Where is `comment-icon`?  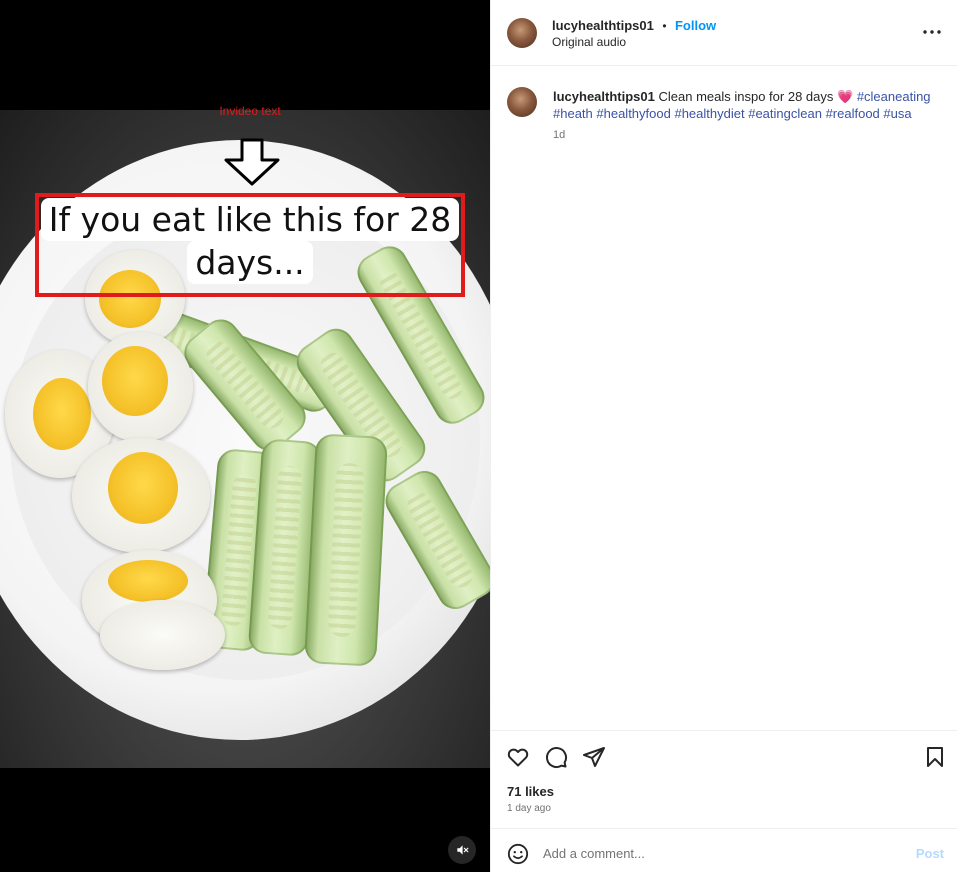
comment-icon is located at coordinates (556, 757).